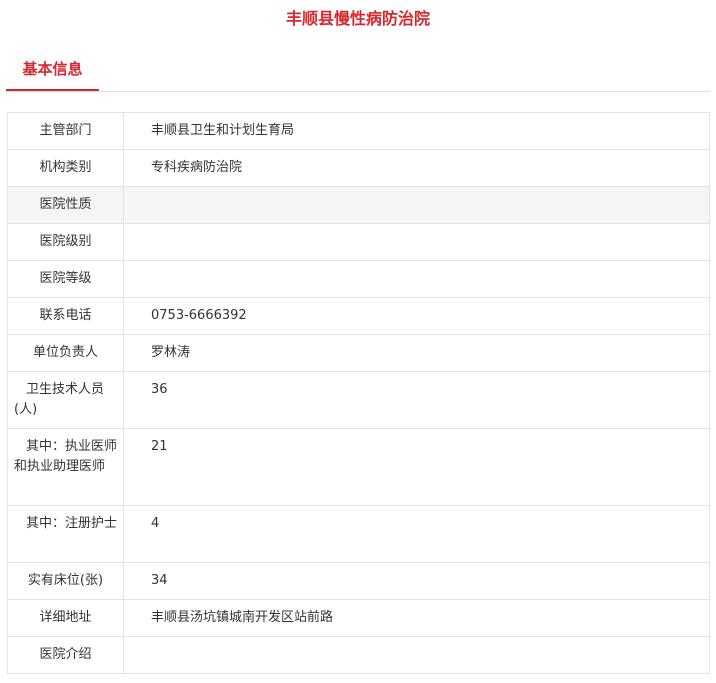  Describe the element at coordinates (65, 279) in the screenshot. I see `row-label: 医院等级` at that location.